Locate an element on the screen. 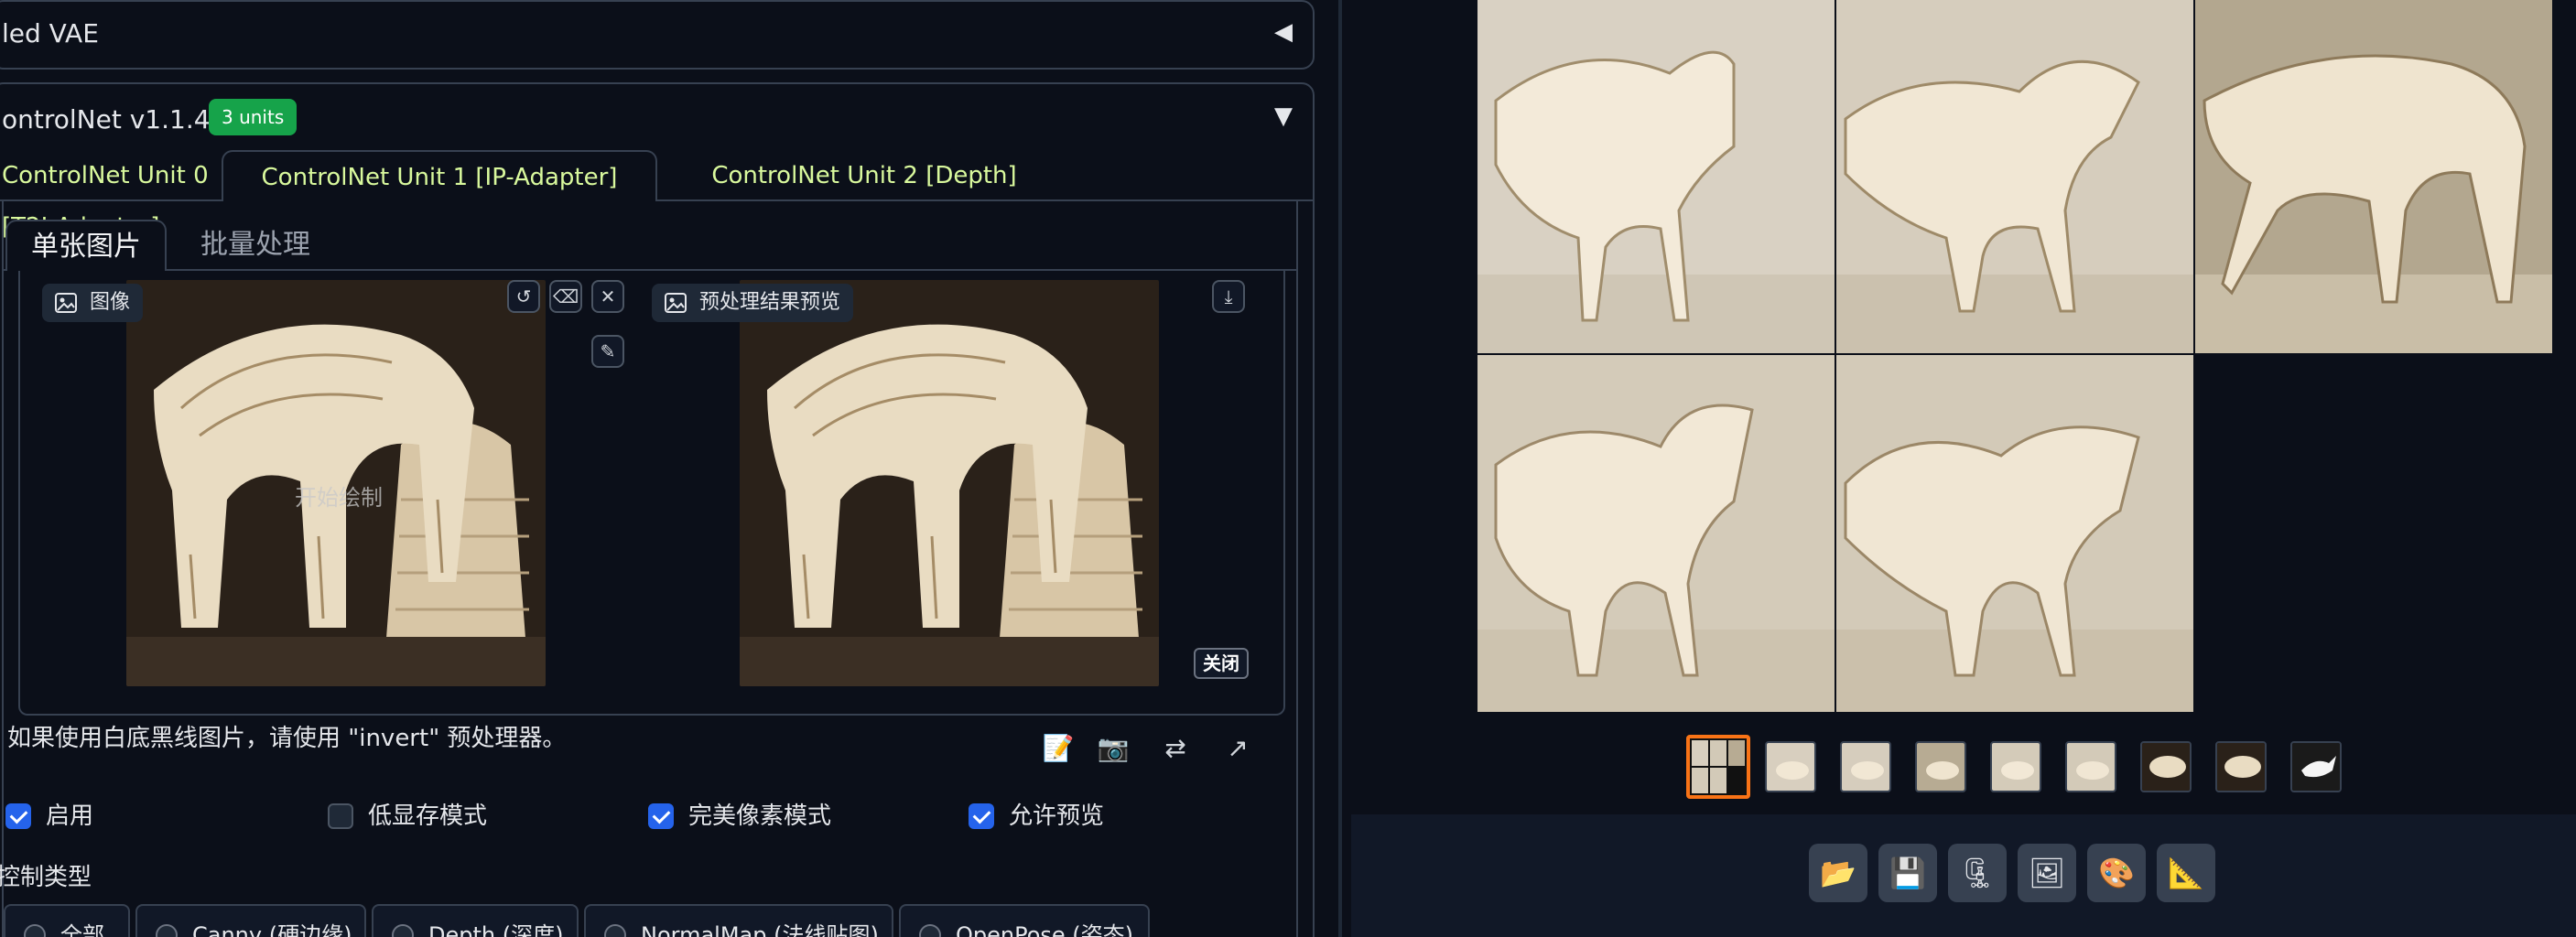 This screenshot has width=2576, height=937. preview-label: 预处理结果预览 is located at coordinates (753, 303).